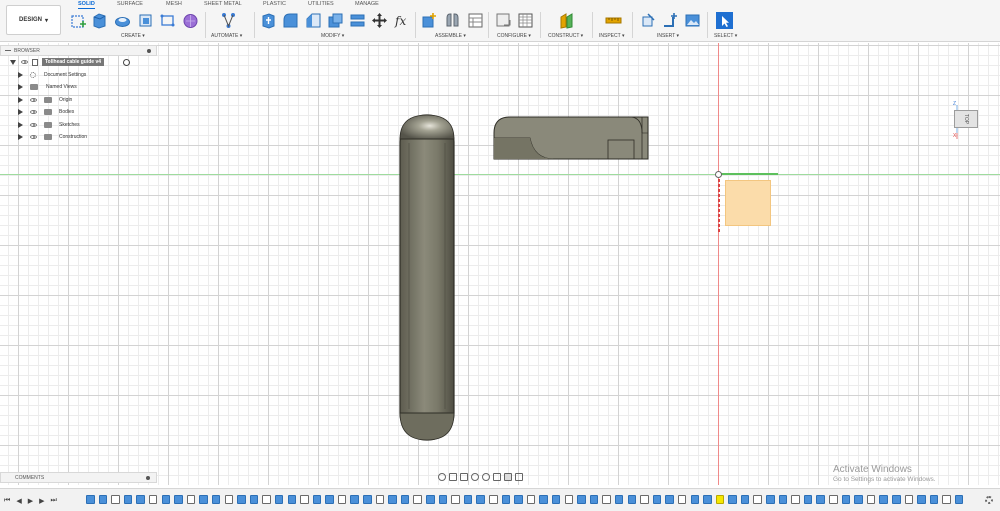 This screenshot has height=511, width=1000. What do you see at coordinates (718, 174) in the screenshot?
I see `origin-point` at bounding box center [718, 174].